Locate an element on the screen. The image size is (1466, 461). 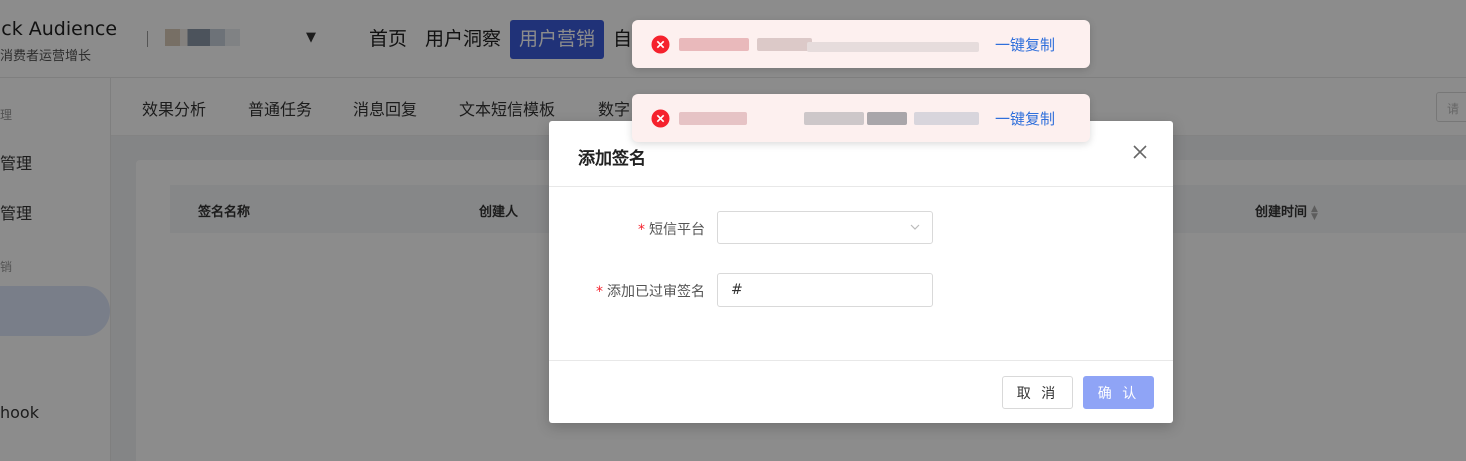
confirm-button: 确 认 is located at coordinates (1118, 392).